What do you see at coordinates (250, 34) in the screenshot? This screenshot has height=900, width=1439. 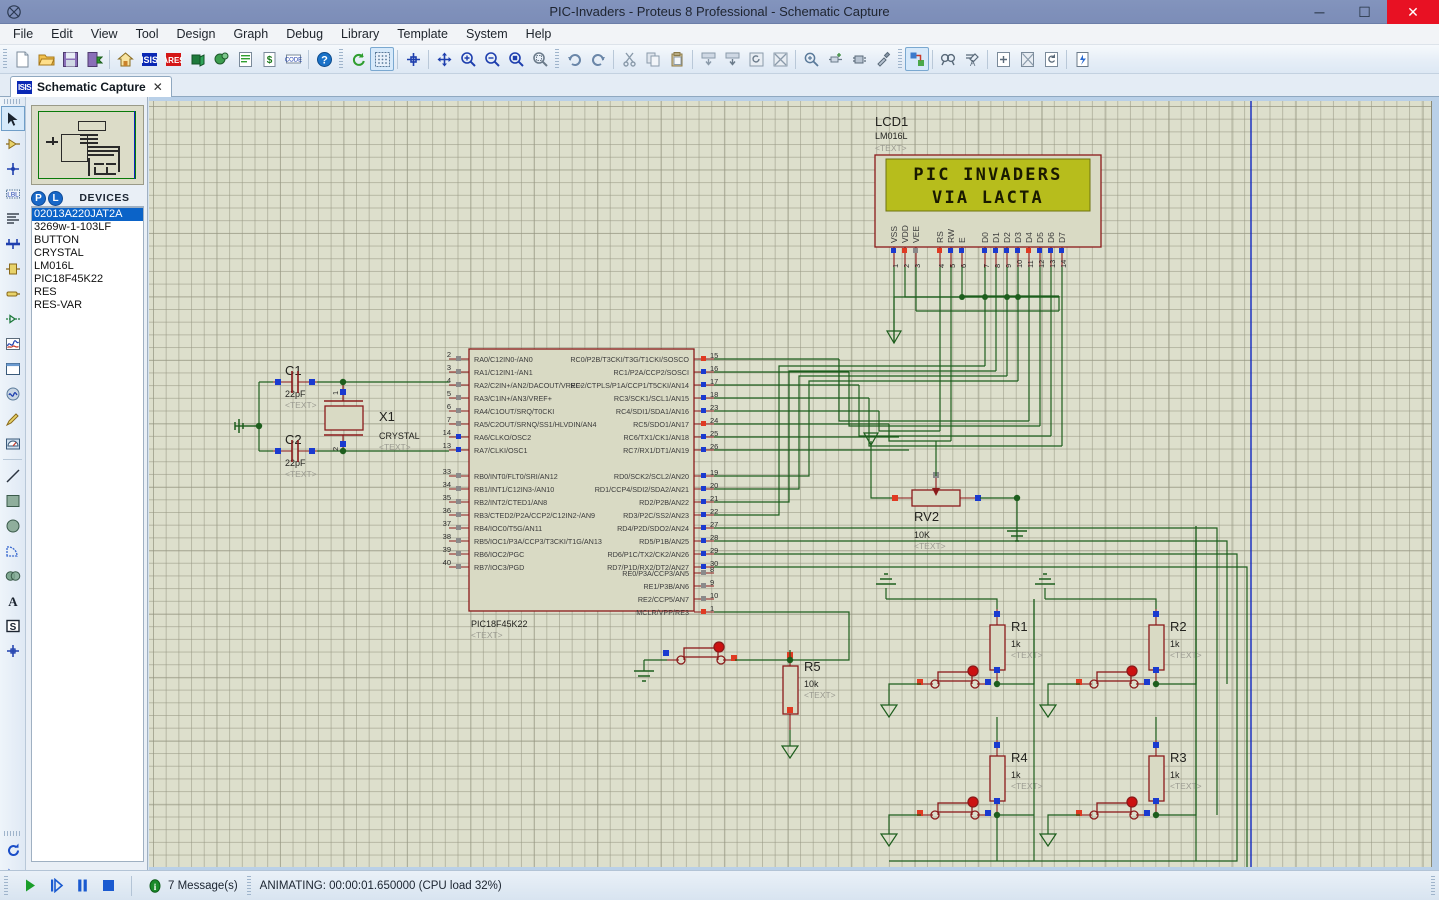 I see `menu-graph: Graph` at bounding box center [250, 34].